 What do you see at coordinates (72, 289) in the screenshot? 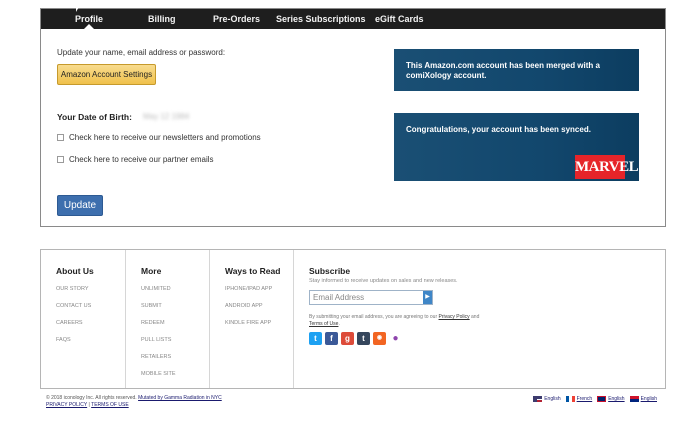
I see `footer-link-our-story: OUR STORY` at bounding box center [72, 289].